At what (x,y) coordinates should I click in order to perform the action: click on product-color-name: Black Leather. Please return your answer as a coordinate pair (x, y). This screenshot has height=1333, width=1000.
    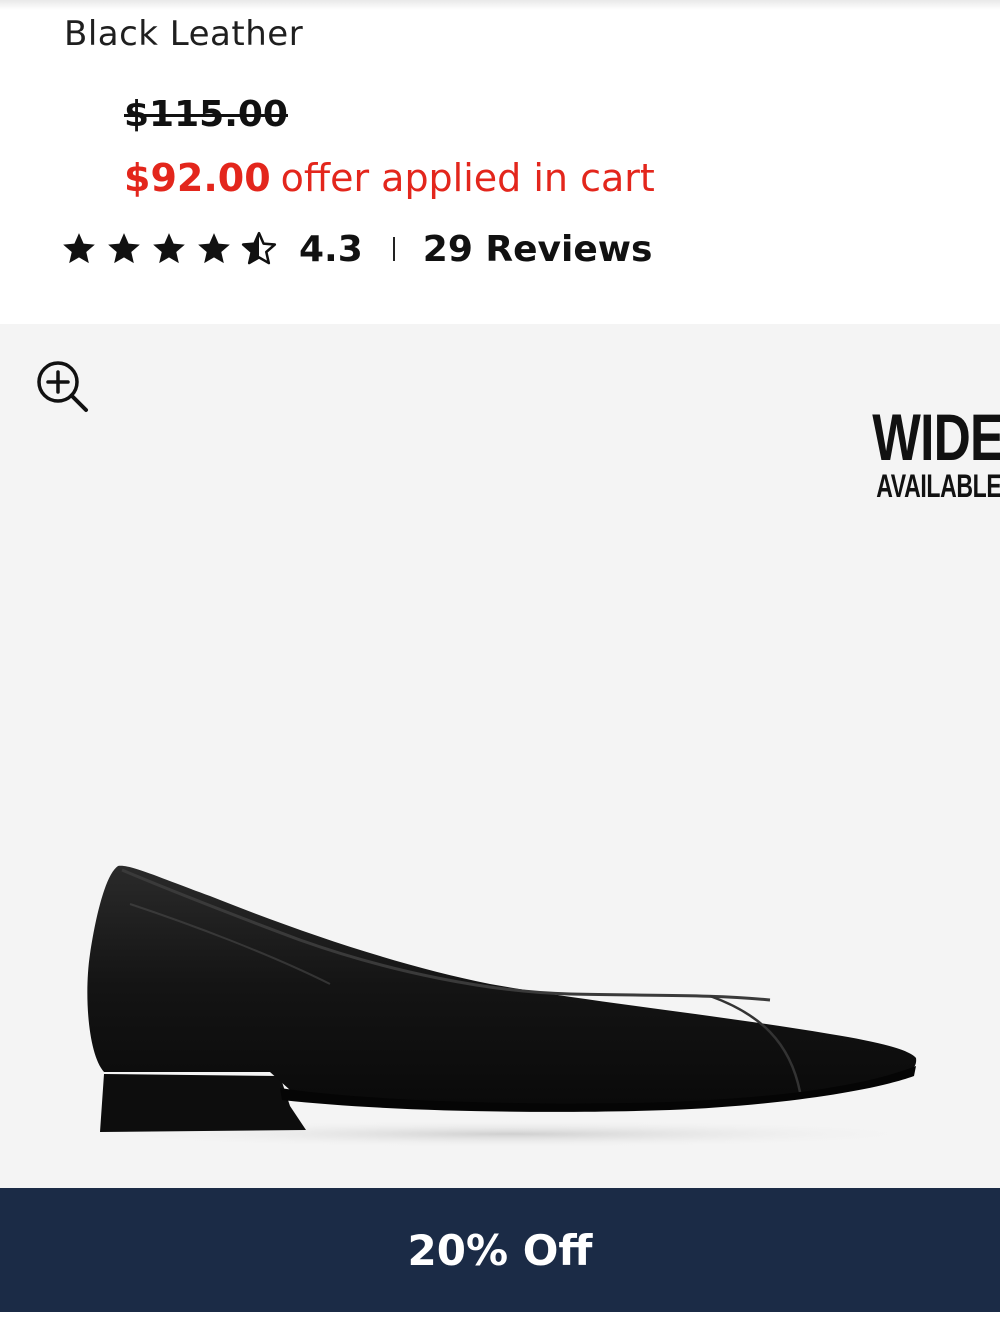
    Looking at the image, I should click on (184, 34).